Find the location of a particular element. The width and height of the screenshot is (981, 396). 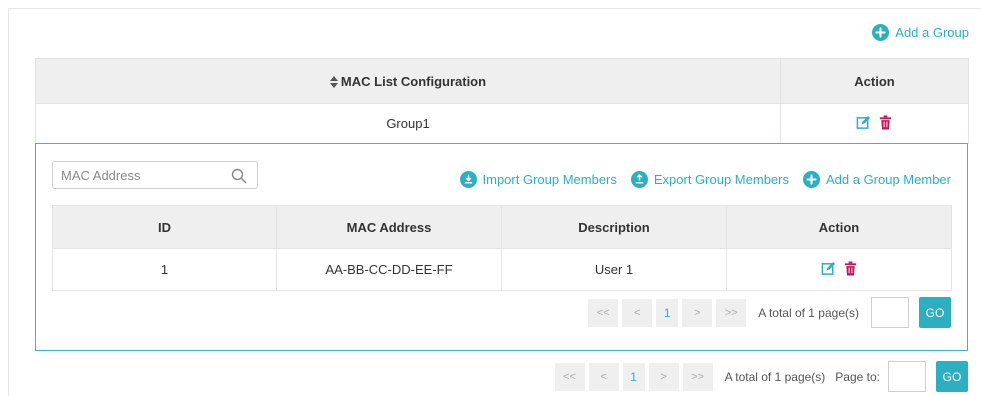

group-table-header: MAC List Configuration Action is located at coordinates (502, 81).